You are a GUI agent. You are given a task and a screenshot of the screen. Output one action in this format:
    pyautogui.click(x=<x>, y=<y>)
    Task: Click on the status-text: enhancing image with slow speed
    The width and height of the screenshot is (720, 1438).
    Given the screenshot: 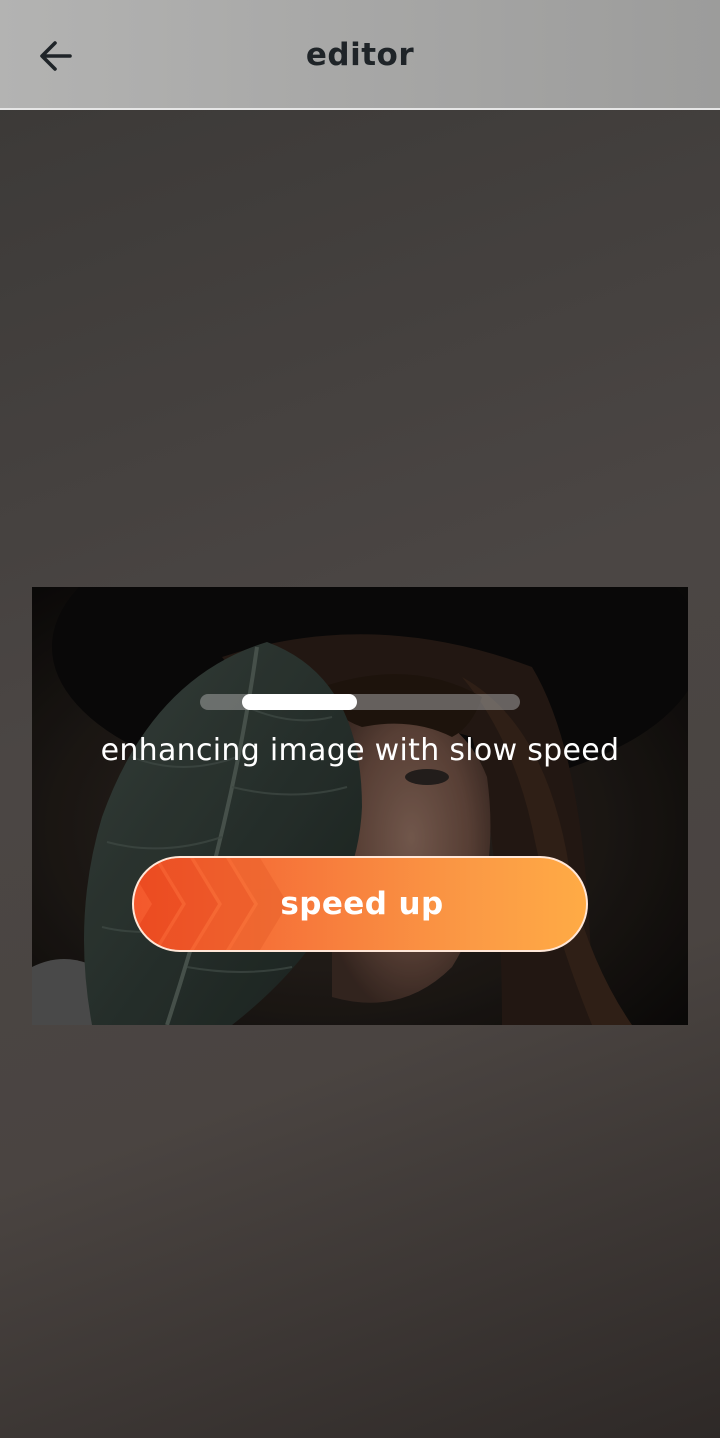 What is the action you would take?
    pyautogui.click(x=360, y=750)
    